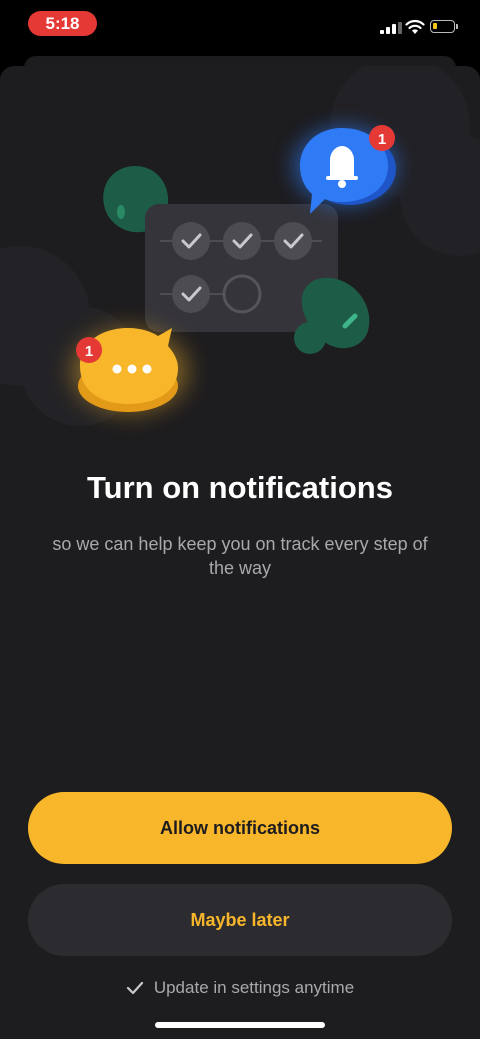 The height and width of the screenshot is (1039, 480). What do you see at coordinates (240, 1025) in the screenshot?
I see `home-indicator` at bounding box center [240, 1025].